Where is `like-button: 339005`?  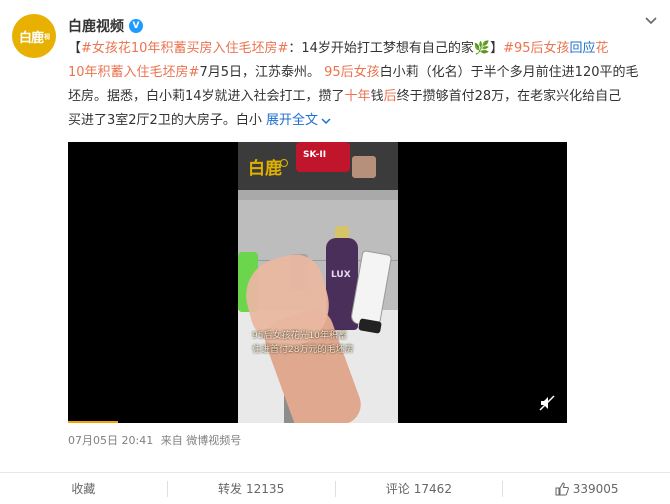 like-button: 339005 is located at coordinates (586, 488).